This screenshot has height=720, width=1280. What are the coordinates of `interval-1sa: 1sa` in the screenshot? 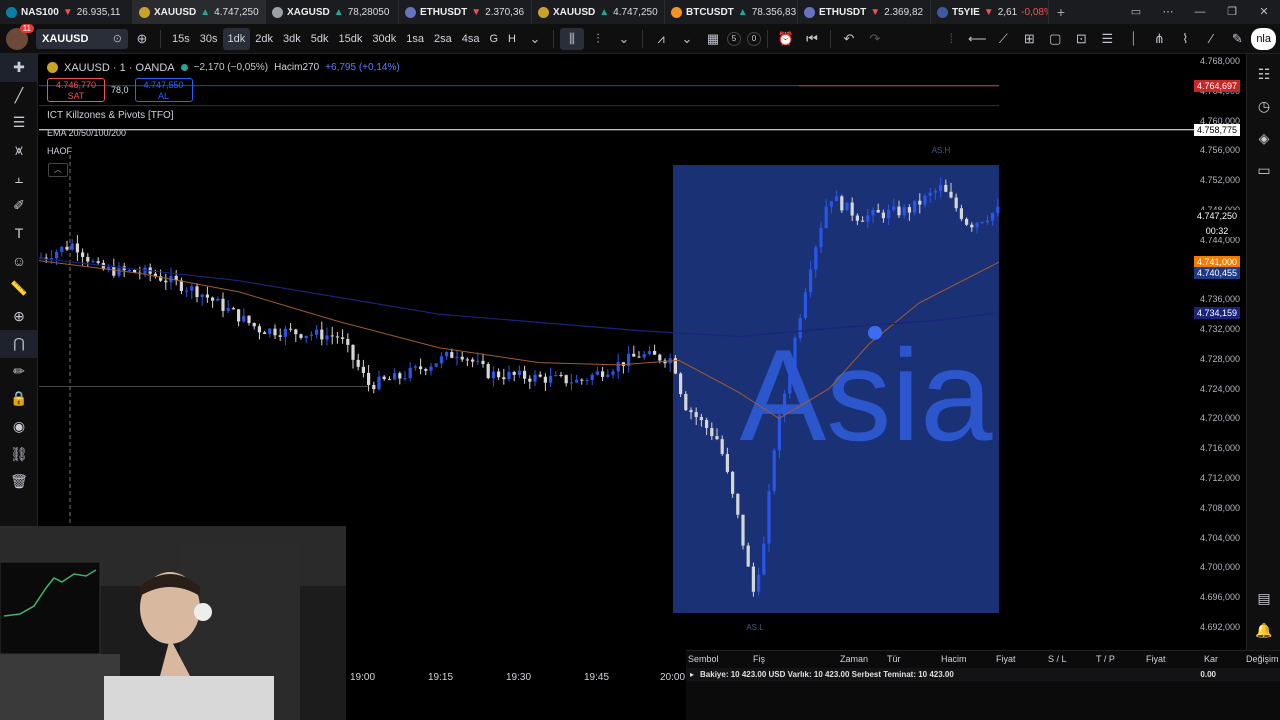 It's located at (415, 39).